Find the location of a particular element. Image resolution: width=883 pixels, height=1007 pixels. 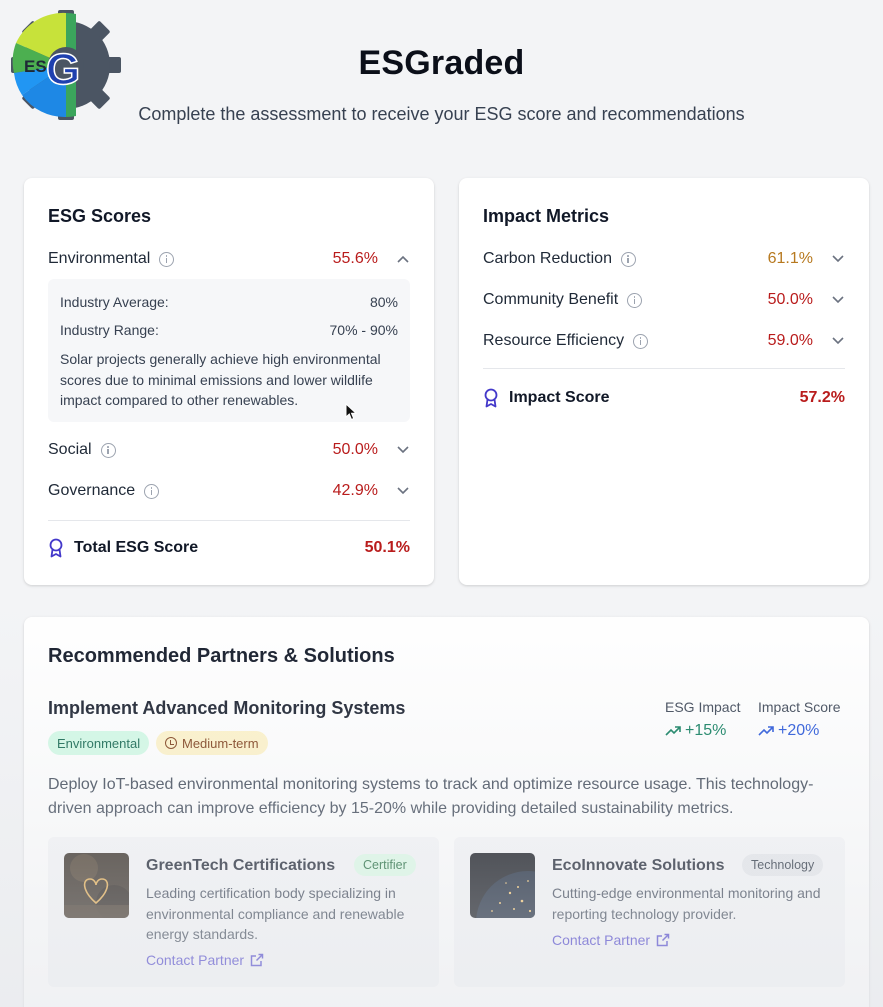

esg-impact-label: ESG Impact is located at coordinates (703, 707).